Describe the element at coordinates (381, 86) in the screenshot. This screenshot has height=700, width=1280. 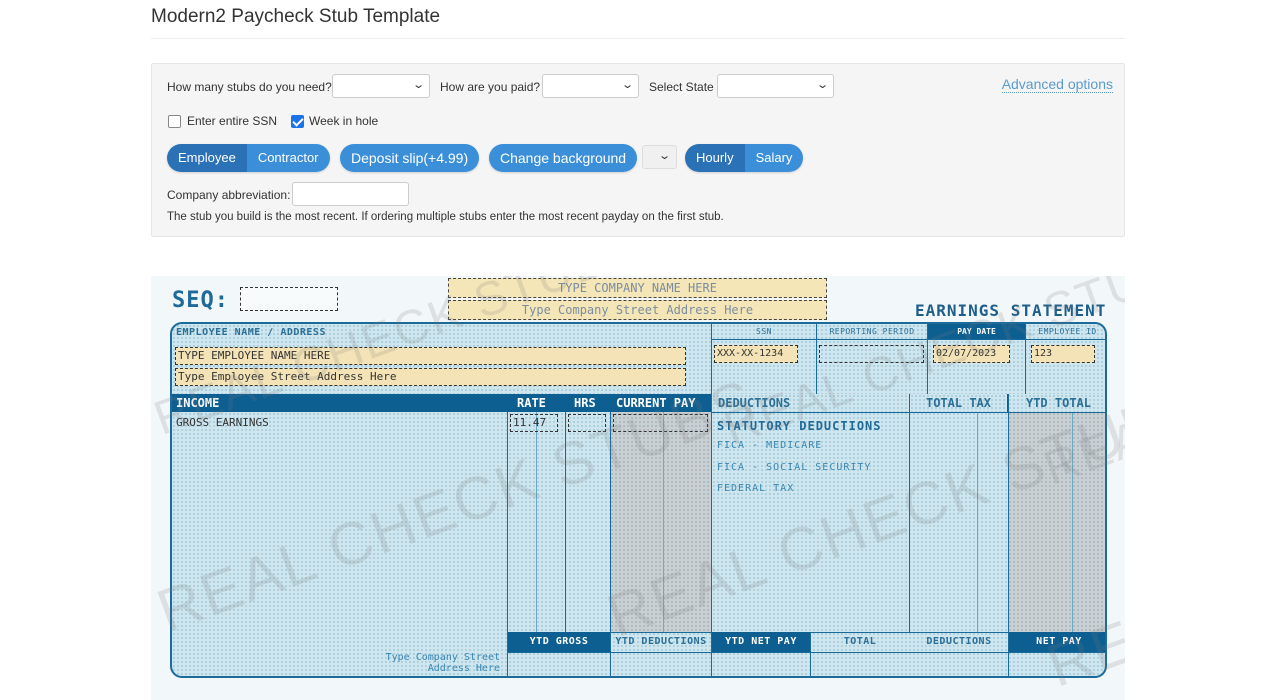
I see `stubs-count-select: ⌄` at that location.